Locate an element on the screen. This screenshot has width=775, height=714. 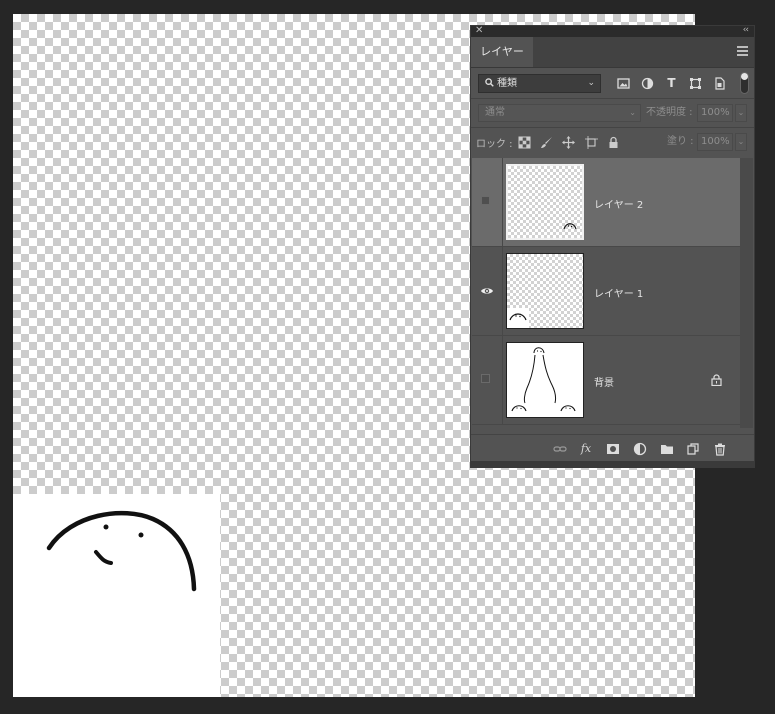
tab-layers: レイヤー is located at coordinates (502, 52).